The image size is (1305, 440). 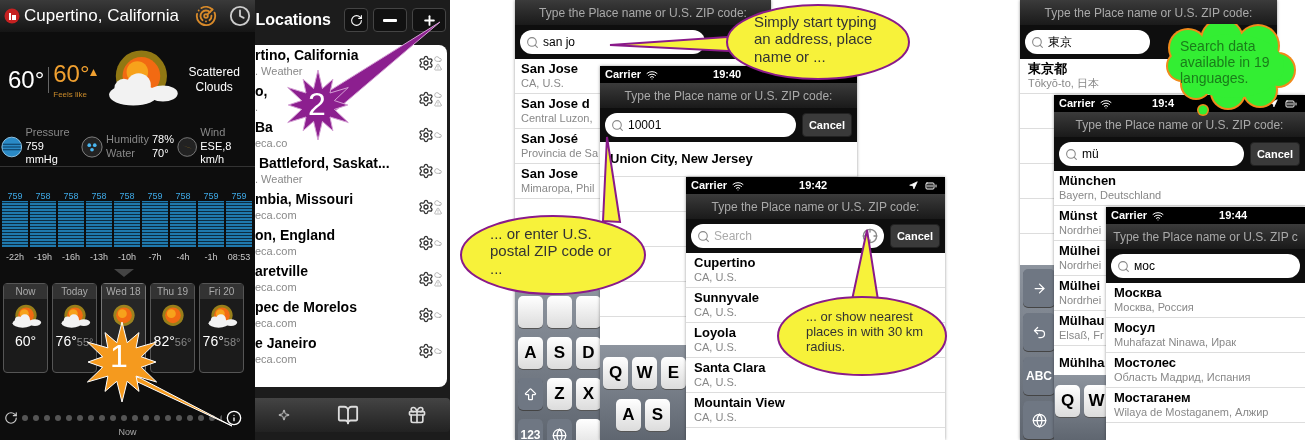 I want to click on location-name: o,, so click(x=261, y=92).